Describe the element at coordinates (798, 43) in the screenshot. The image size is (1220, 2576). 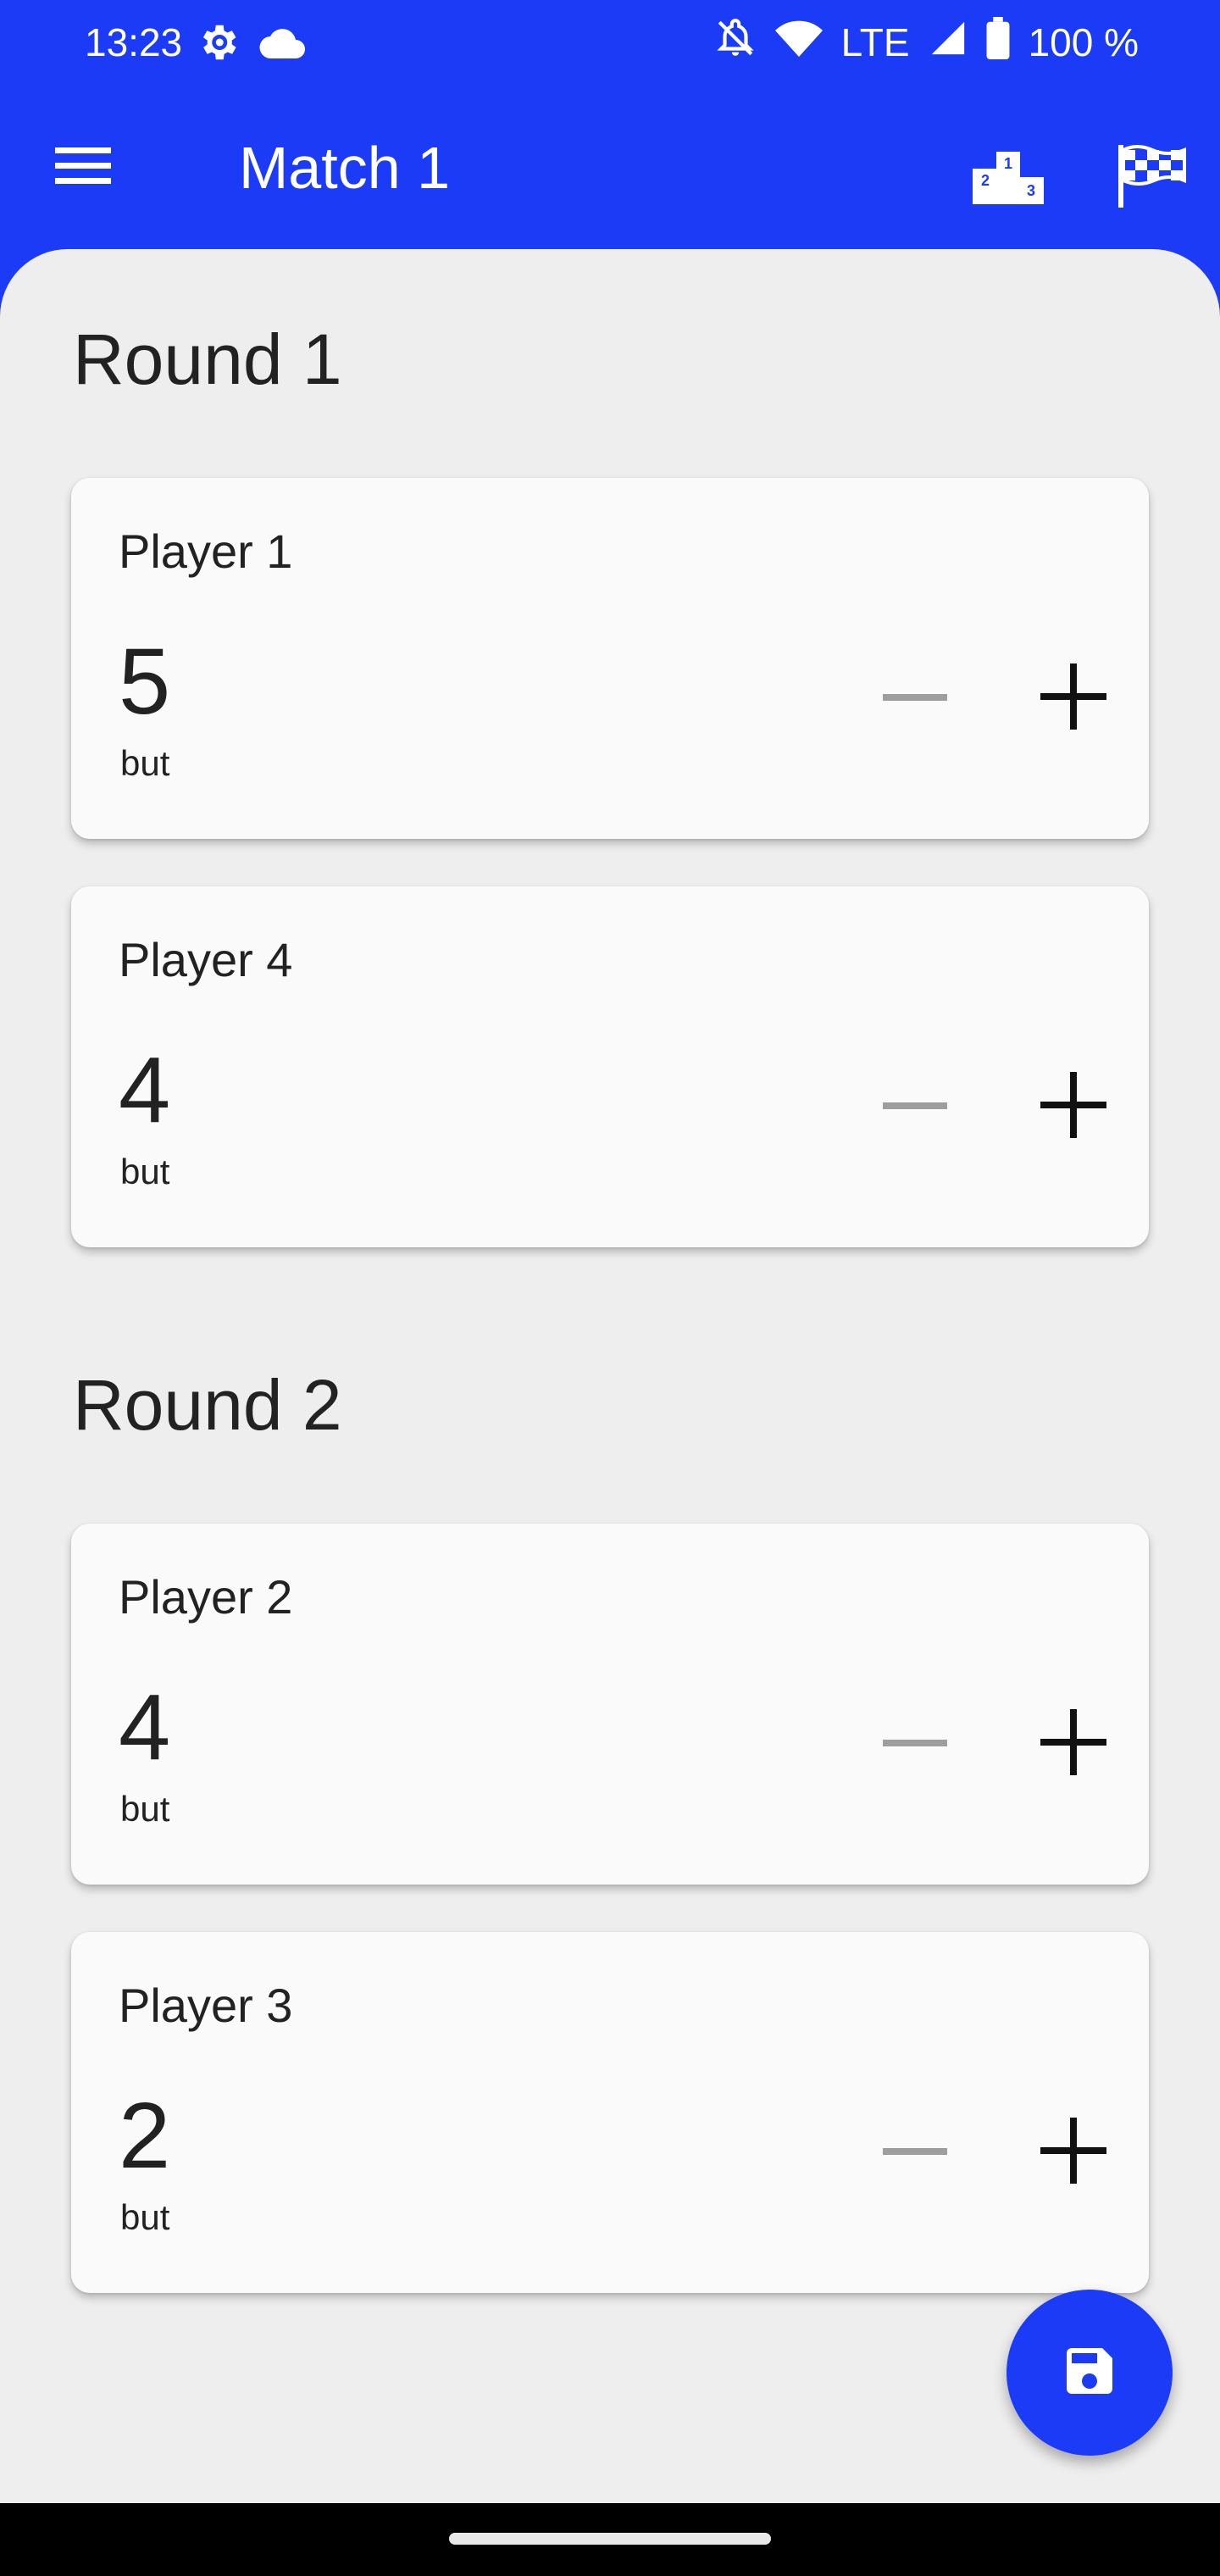
I see `wifi-icon` at that location.